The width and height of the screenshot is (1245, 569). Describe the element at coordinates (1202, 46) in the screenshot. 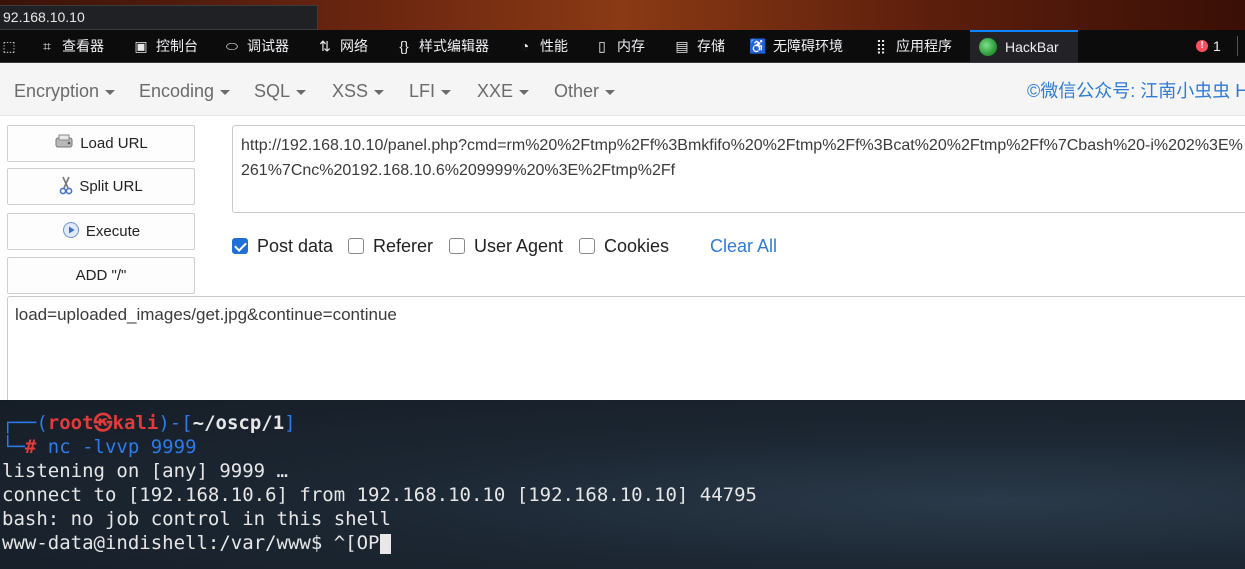

I see `error-icon: !` at that location.